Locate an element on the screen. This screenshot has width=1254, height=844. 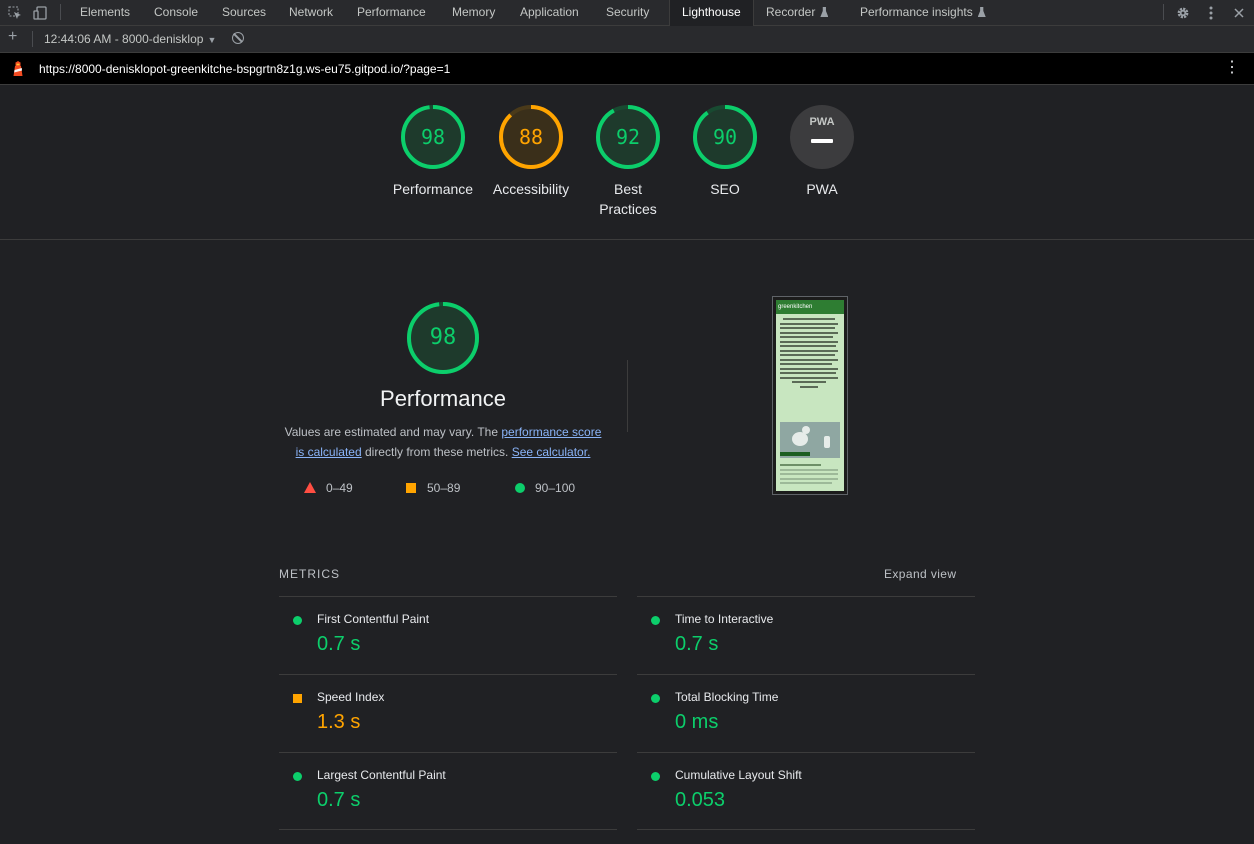
legend-pass: 90–100 is located at coordinates (545, 488).